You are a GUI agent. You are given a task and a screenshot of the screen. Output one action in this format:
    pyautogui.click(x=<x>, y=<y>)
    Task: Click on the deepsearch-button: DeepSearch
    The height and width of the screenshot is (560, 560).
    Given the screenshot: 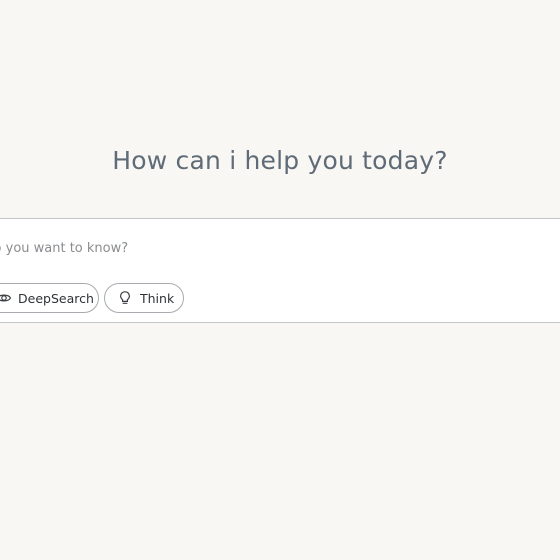 What is the action you would take?
    pyautogui.click(x=49, y=298)
    